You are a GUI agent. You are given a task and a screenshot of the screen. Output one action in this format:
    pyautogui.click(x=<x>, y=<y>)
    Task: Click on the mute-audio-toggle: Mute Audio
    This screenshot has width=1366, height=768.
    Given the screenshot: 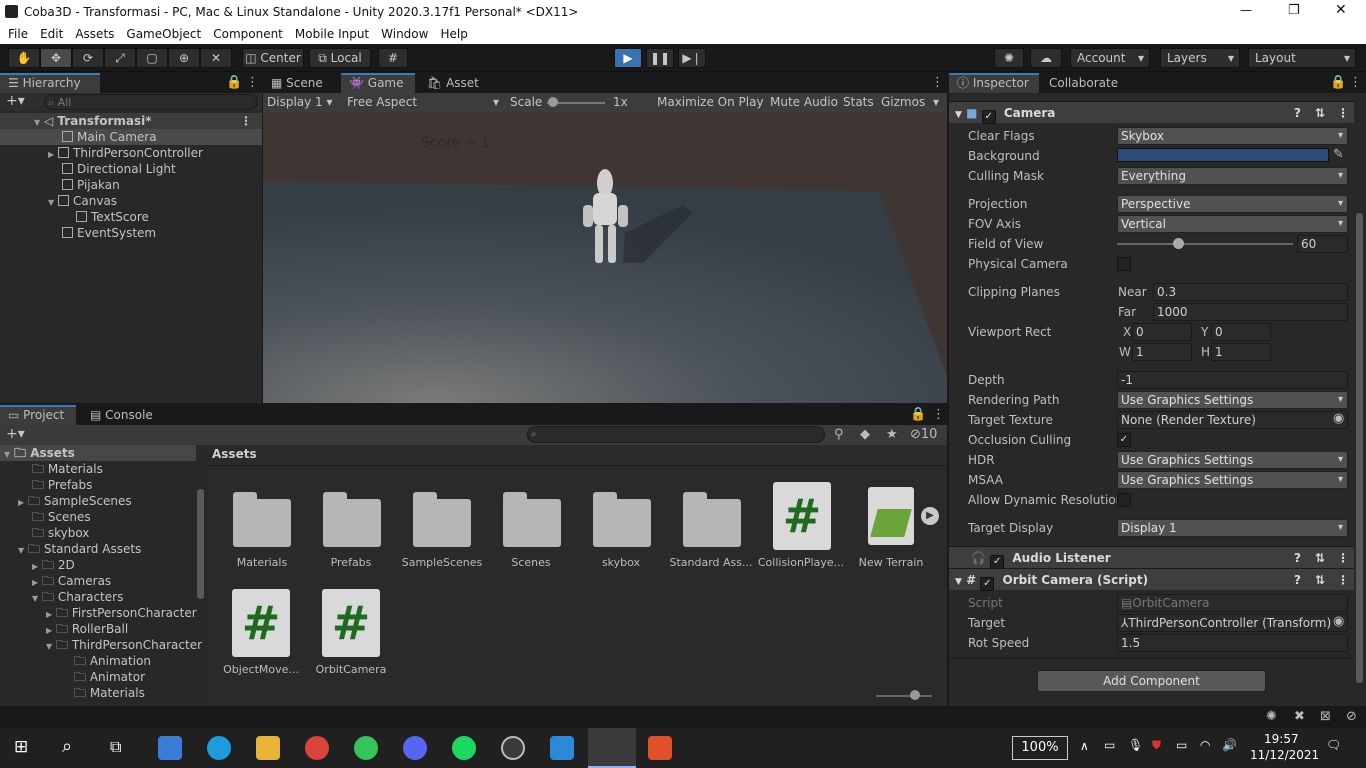 What is the action you would take?
    pyautogui.click(x=804, y=102)
    